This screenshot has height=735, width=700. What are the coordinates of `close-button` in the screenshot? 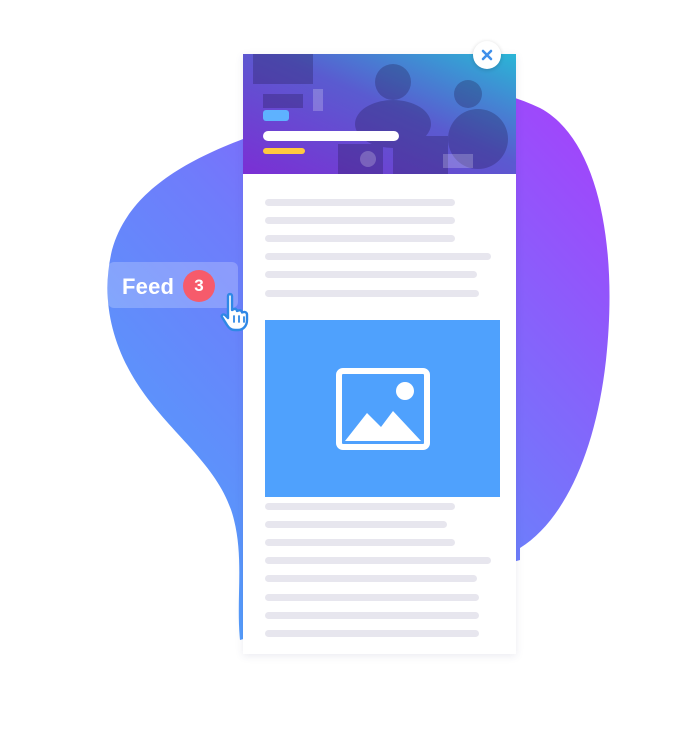 It's located at (487, 55).